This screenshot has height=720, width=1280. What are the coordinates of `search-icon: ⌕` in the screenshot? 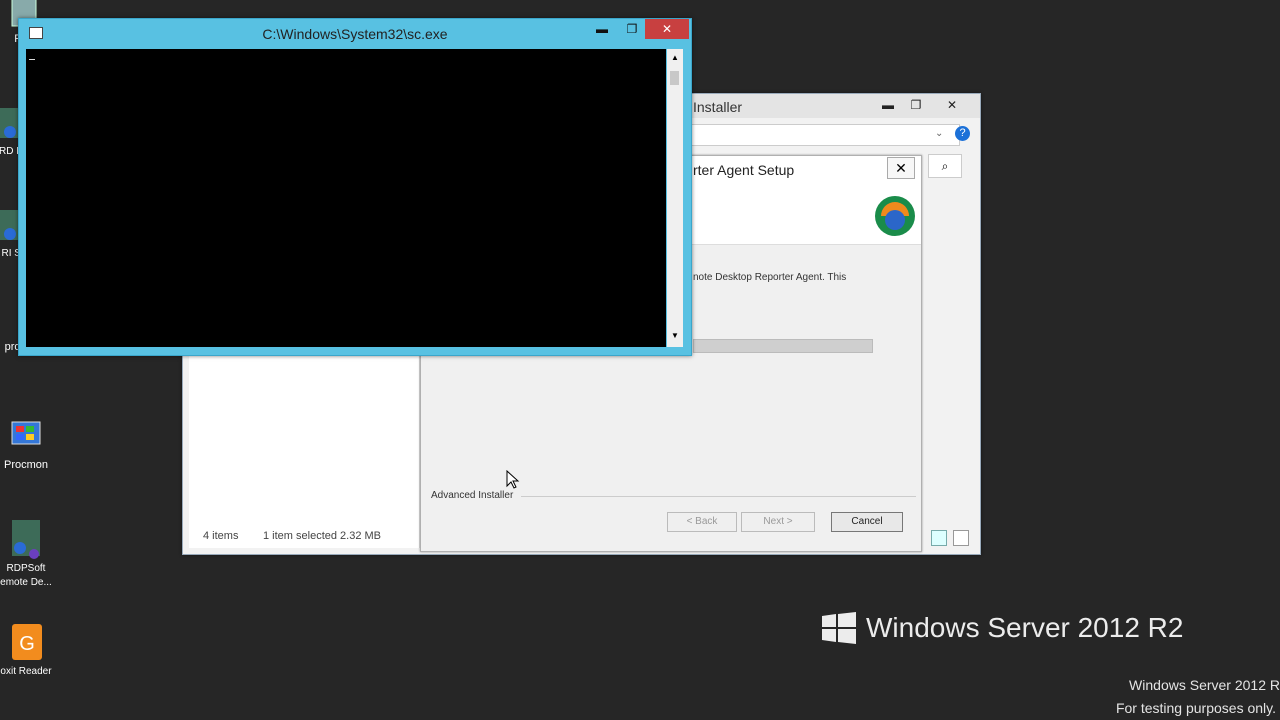 It's located at (945, 166).